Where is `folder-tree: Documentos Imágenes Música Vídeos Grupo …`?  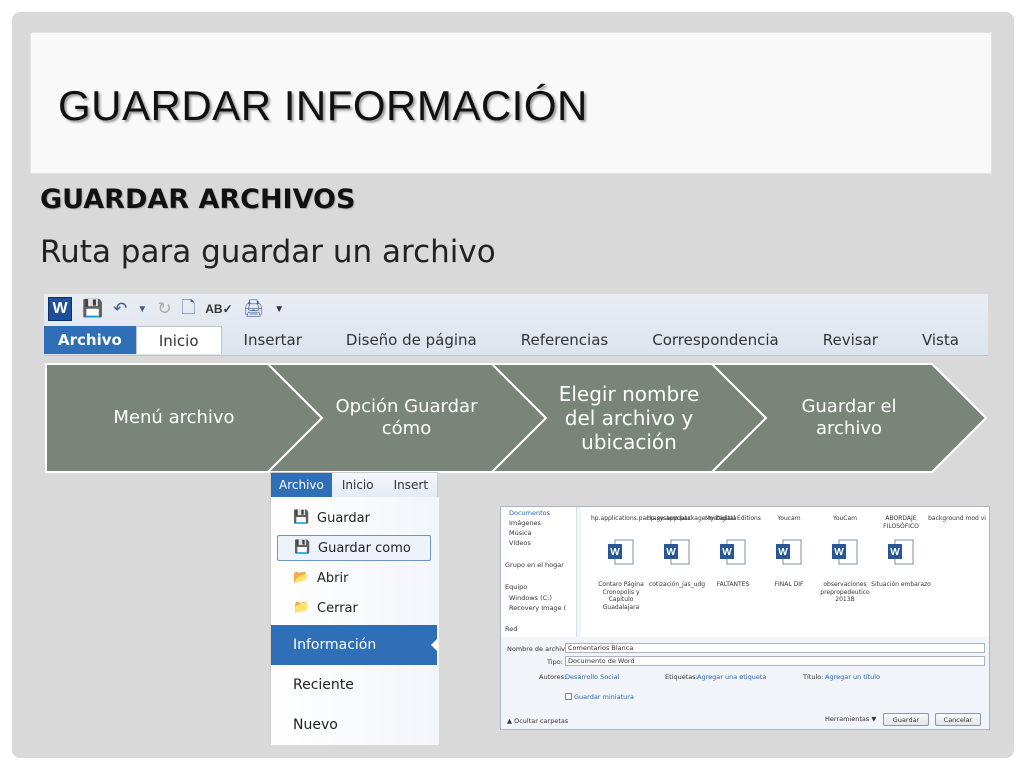
folder-tree: Documentos Imágenes Música Vídeos Grupo … is located at coordinates (539, 572).